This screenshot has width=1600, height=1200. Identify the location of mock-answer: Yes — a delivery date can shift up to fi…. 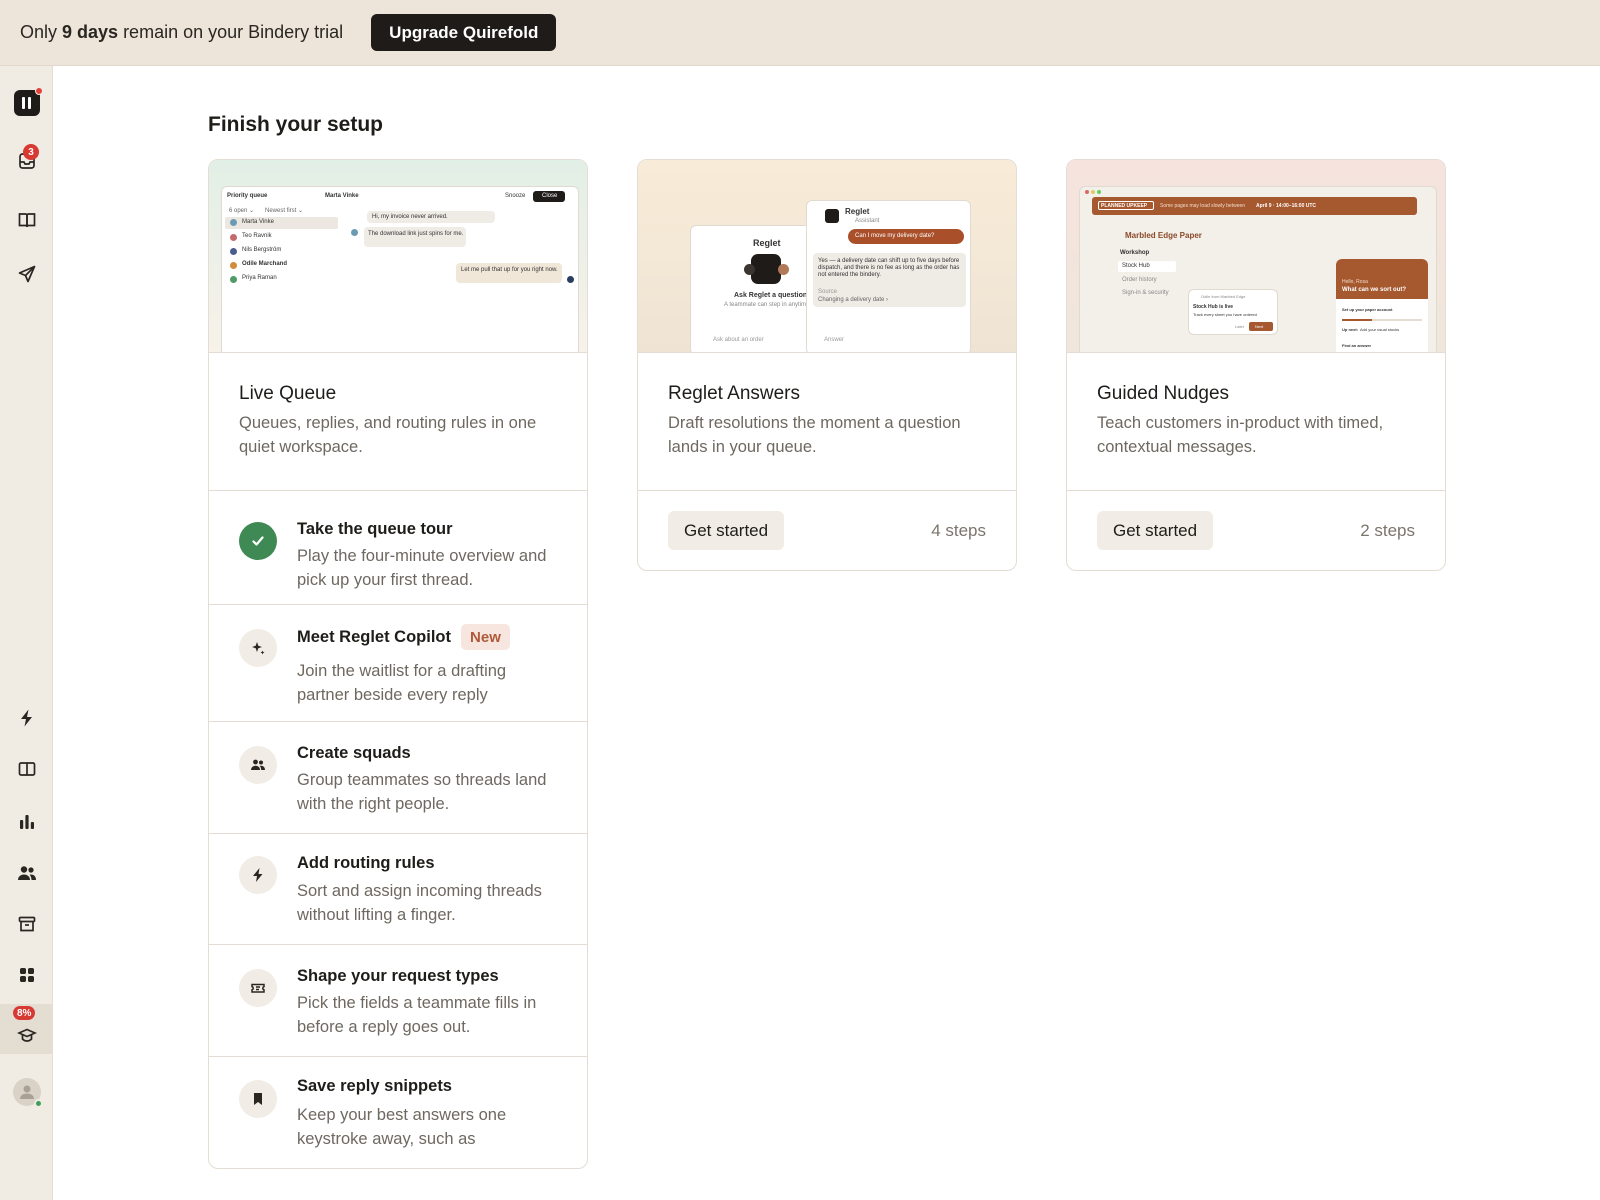
(889, 268).